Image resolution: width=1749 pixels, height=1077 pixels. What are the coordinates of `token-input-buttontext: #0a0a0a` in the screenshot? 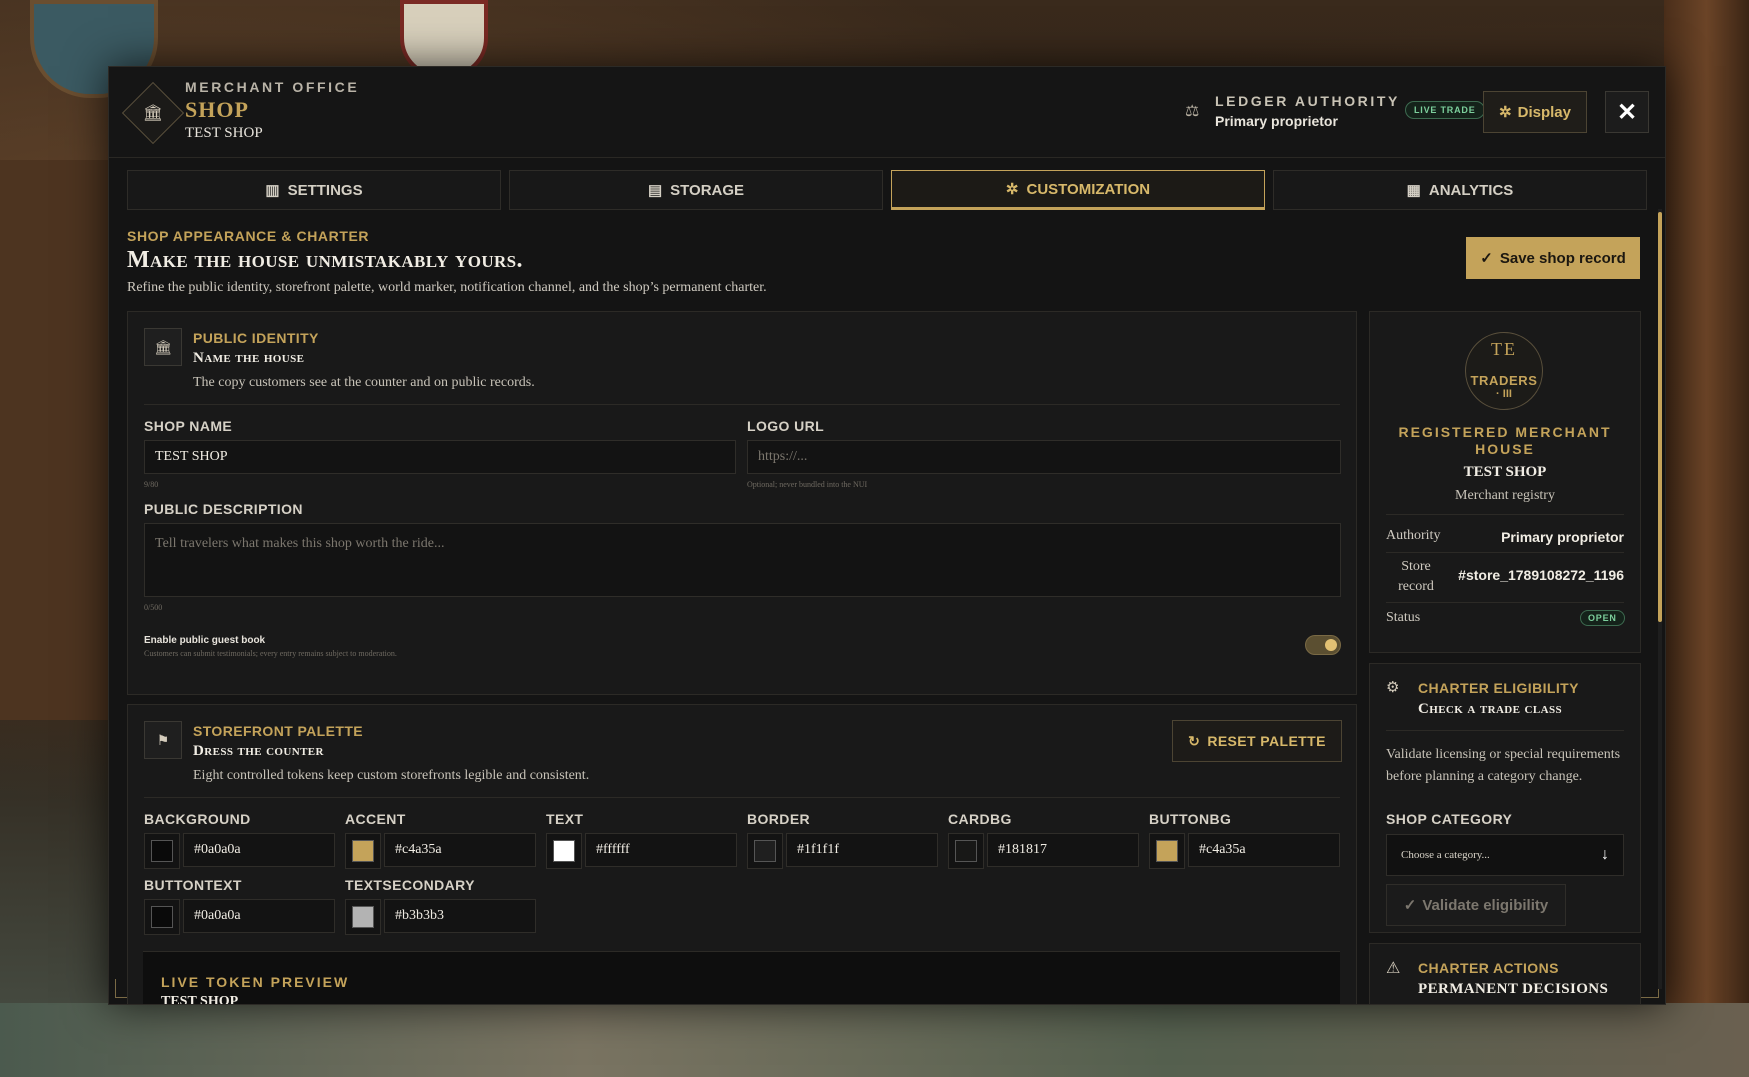 It's located at (259, 916).